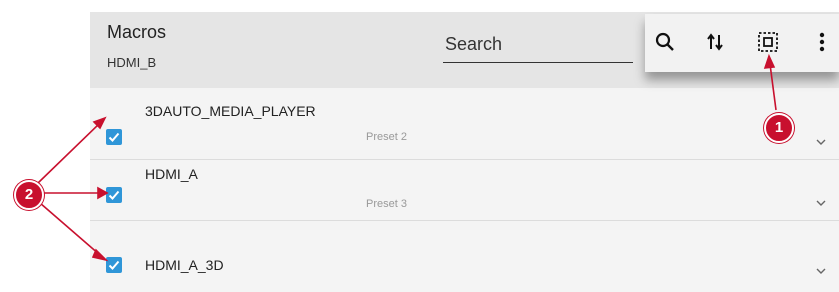  Describe the element at coordinates (29, 195) in the screenshot. I see `callout-2: 2` at that location.